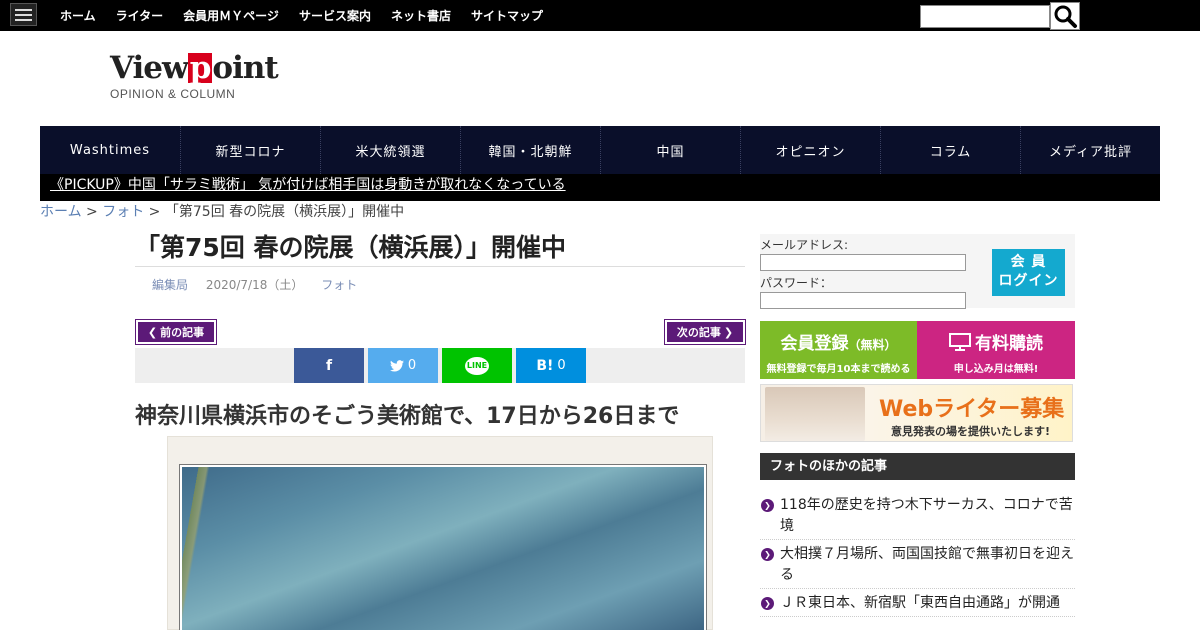  I want to click on article-photo, so click(440, 533).